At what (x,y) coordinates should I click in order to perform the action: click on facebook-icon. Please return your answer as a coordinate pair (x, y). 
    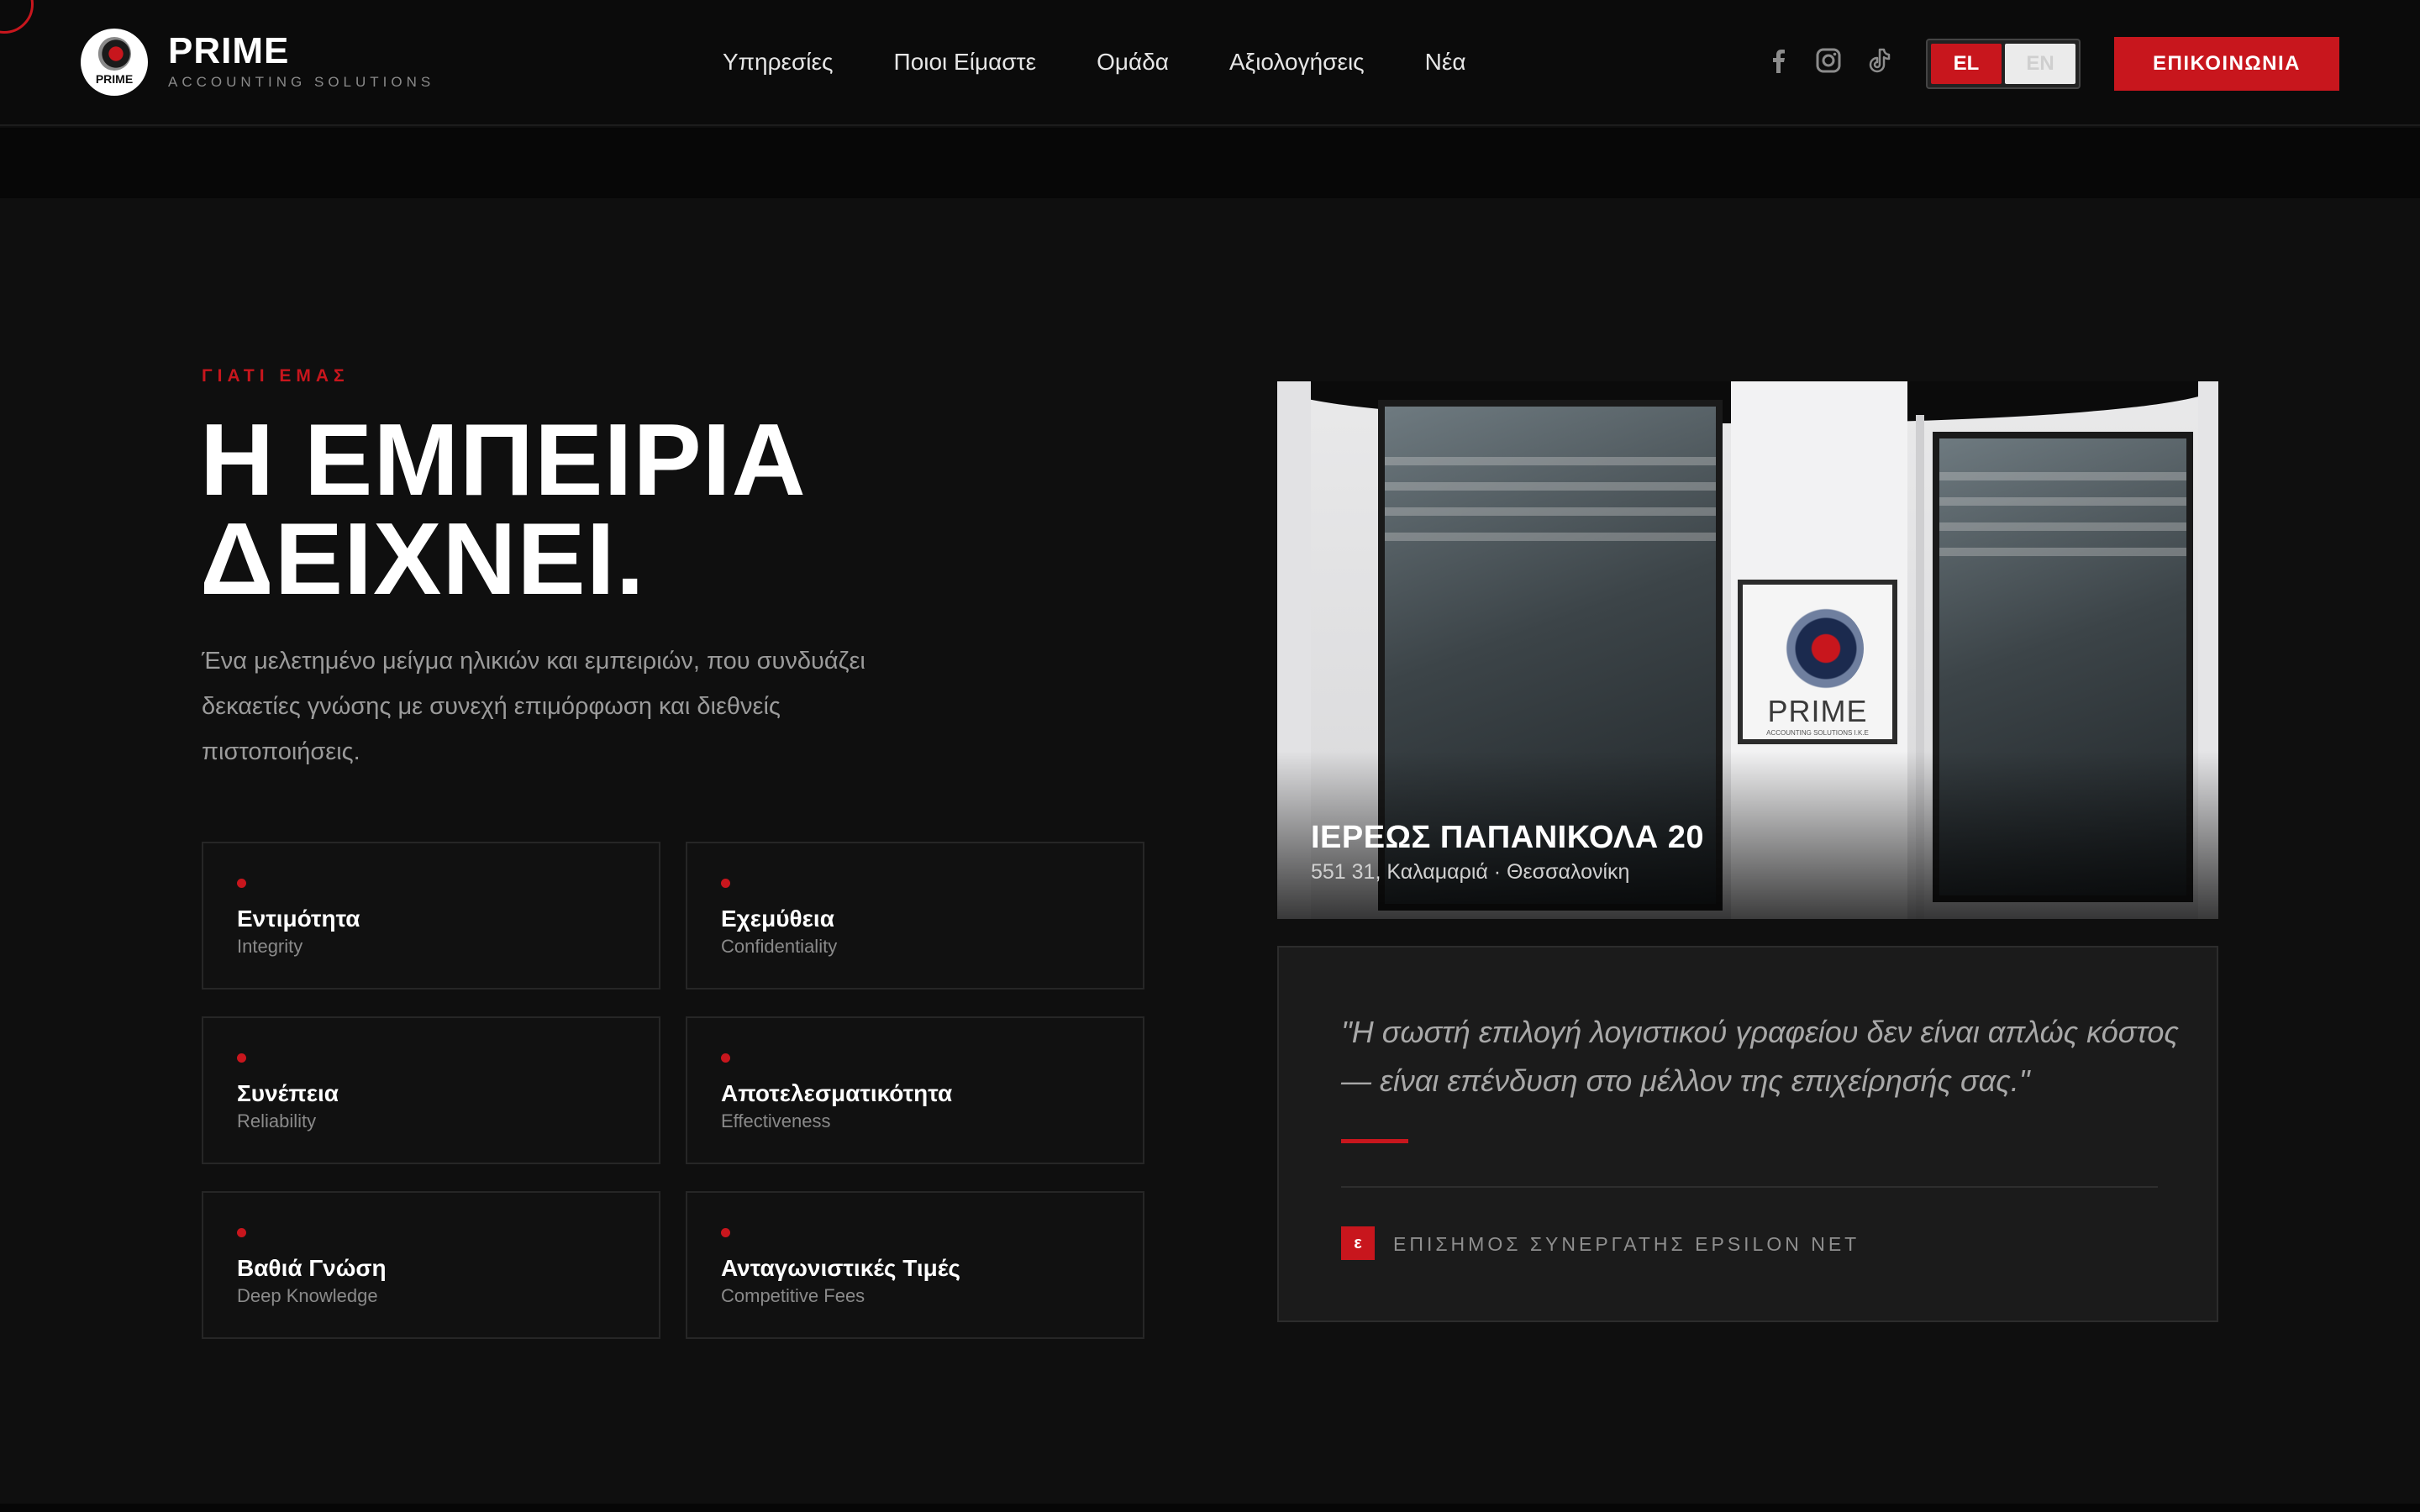
    Looking at the image, I should click on (1778, 60).